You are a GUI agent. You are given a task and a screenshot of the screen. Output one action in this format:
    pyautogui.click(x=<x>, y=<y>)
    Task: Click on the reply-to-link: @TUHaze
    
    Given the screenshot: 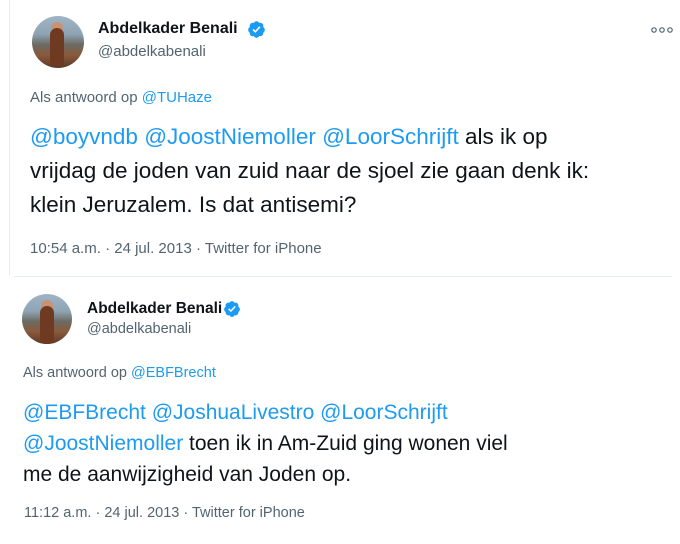 What is the action you would take?
    pyautogui.click(x=177, y=97)
    